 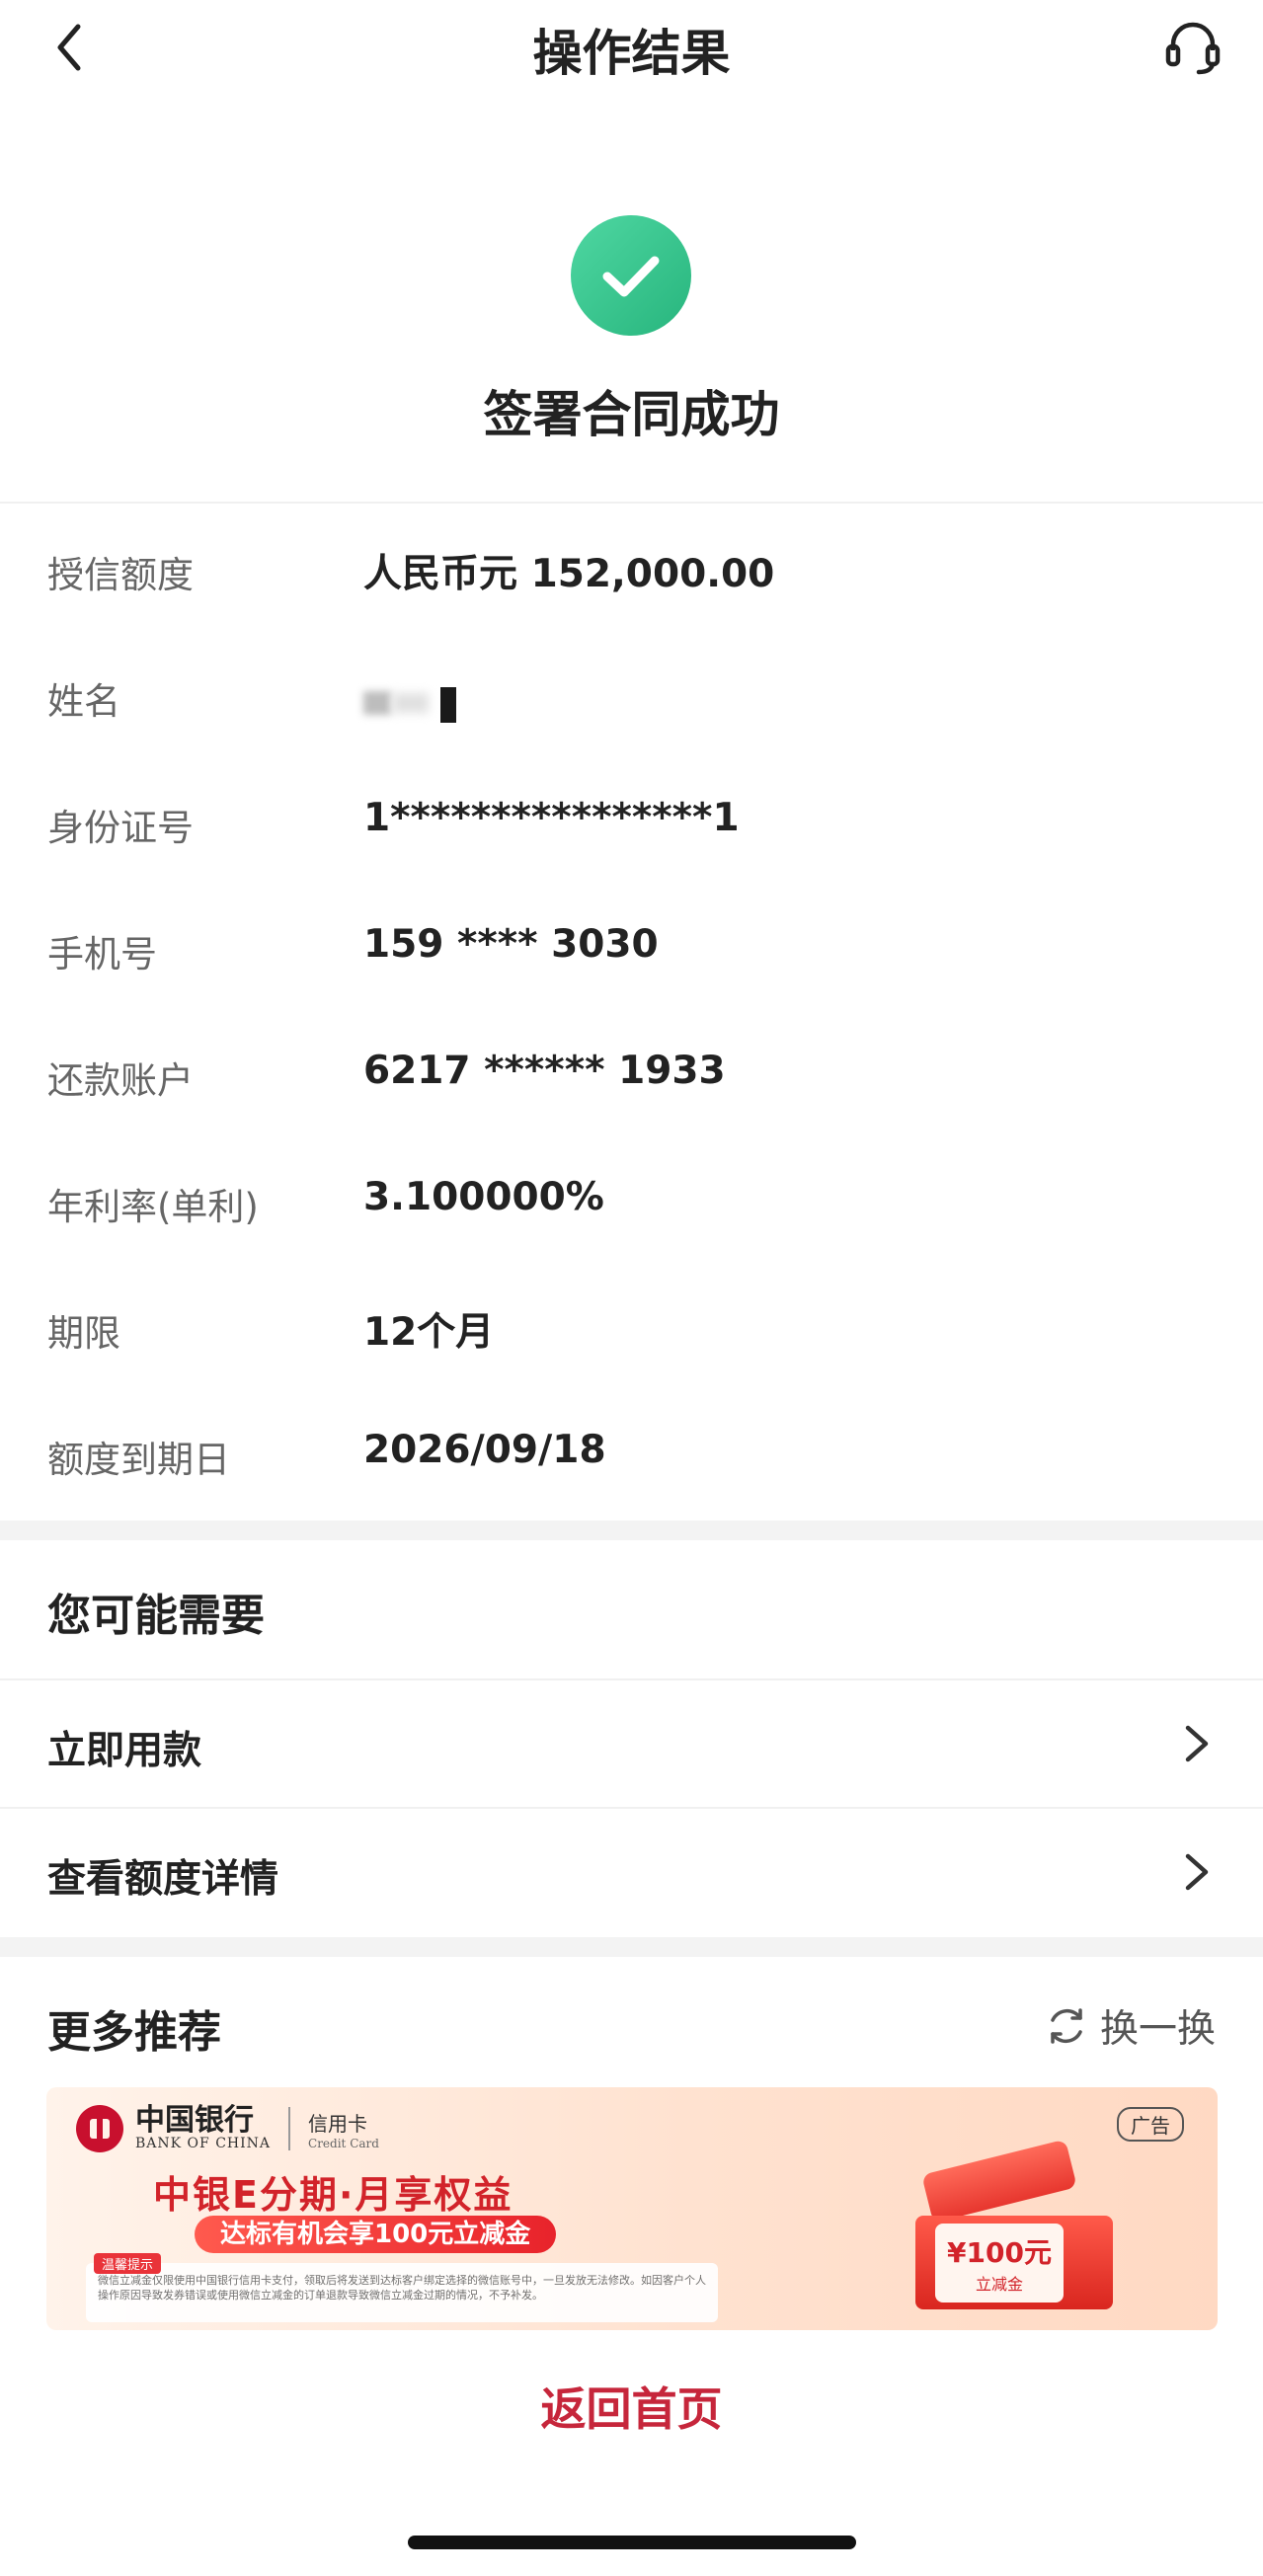 I want to click on detail-row-id-number: 身份证号 1****************1, so click(x=631, y=821).